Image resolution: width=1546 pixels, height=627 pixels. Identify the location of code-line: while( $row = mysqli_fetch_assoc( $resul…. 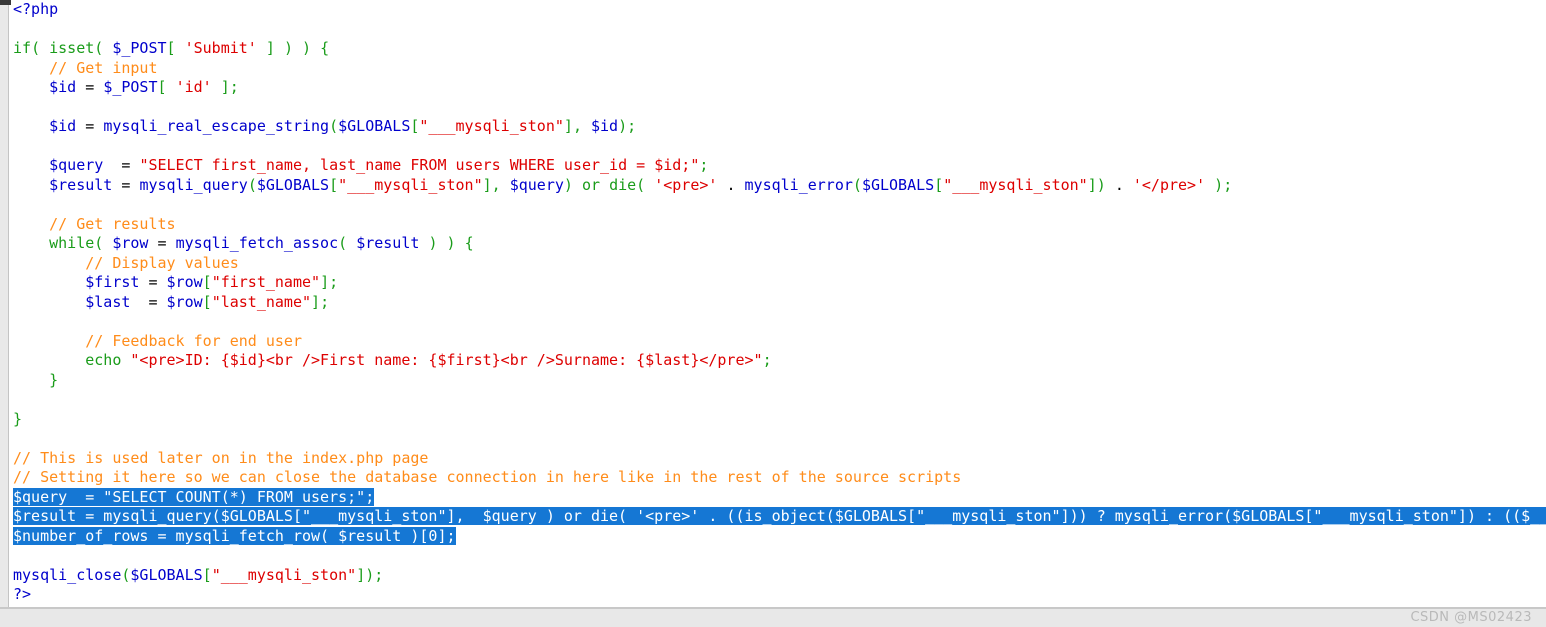
(778, 244).